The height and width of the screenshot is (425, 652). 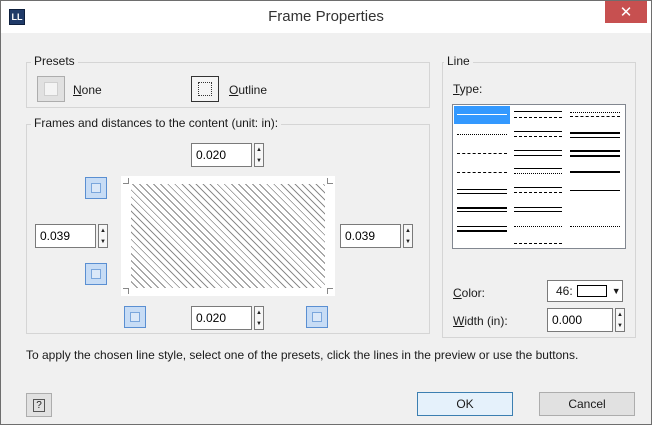 I want to click on top-distance-spinner: ▲ ▼, so click(x=227, y=155).